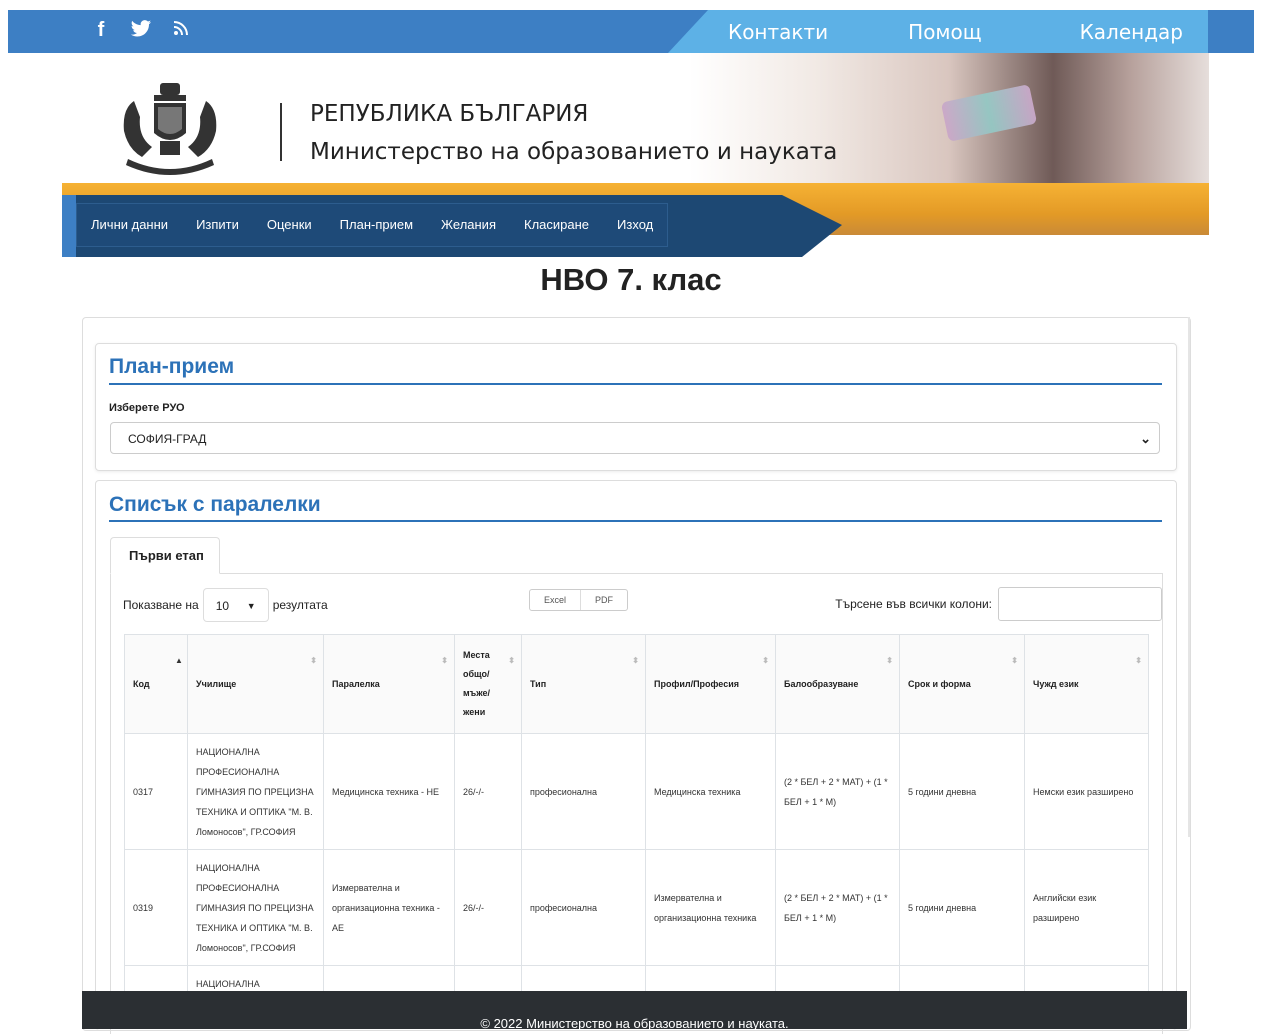 The height and width of the screenshot is (1034, 1262). Describe the element at coordinates (556, 225) in the screenshot. I see `nav-ranking: Класиране` at that location.